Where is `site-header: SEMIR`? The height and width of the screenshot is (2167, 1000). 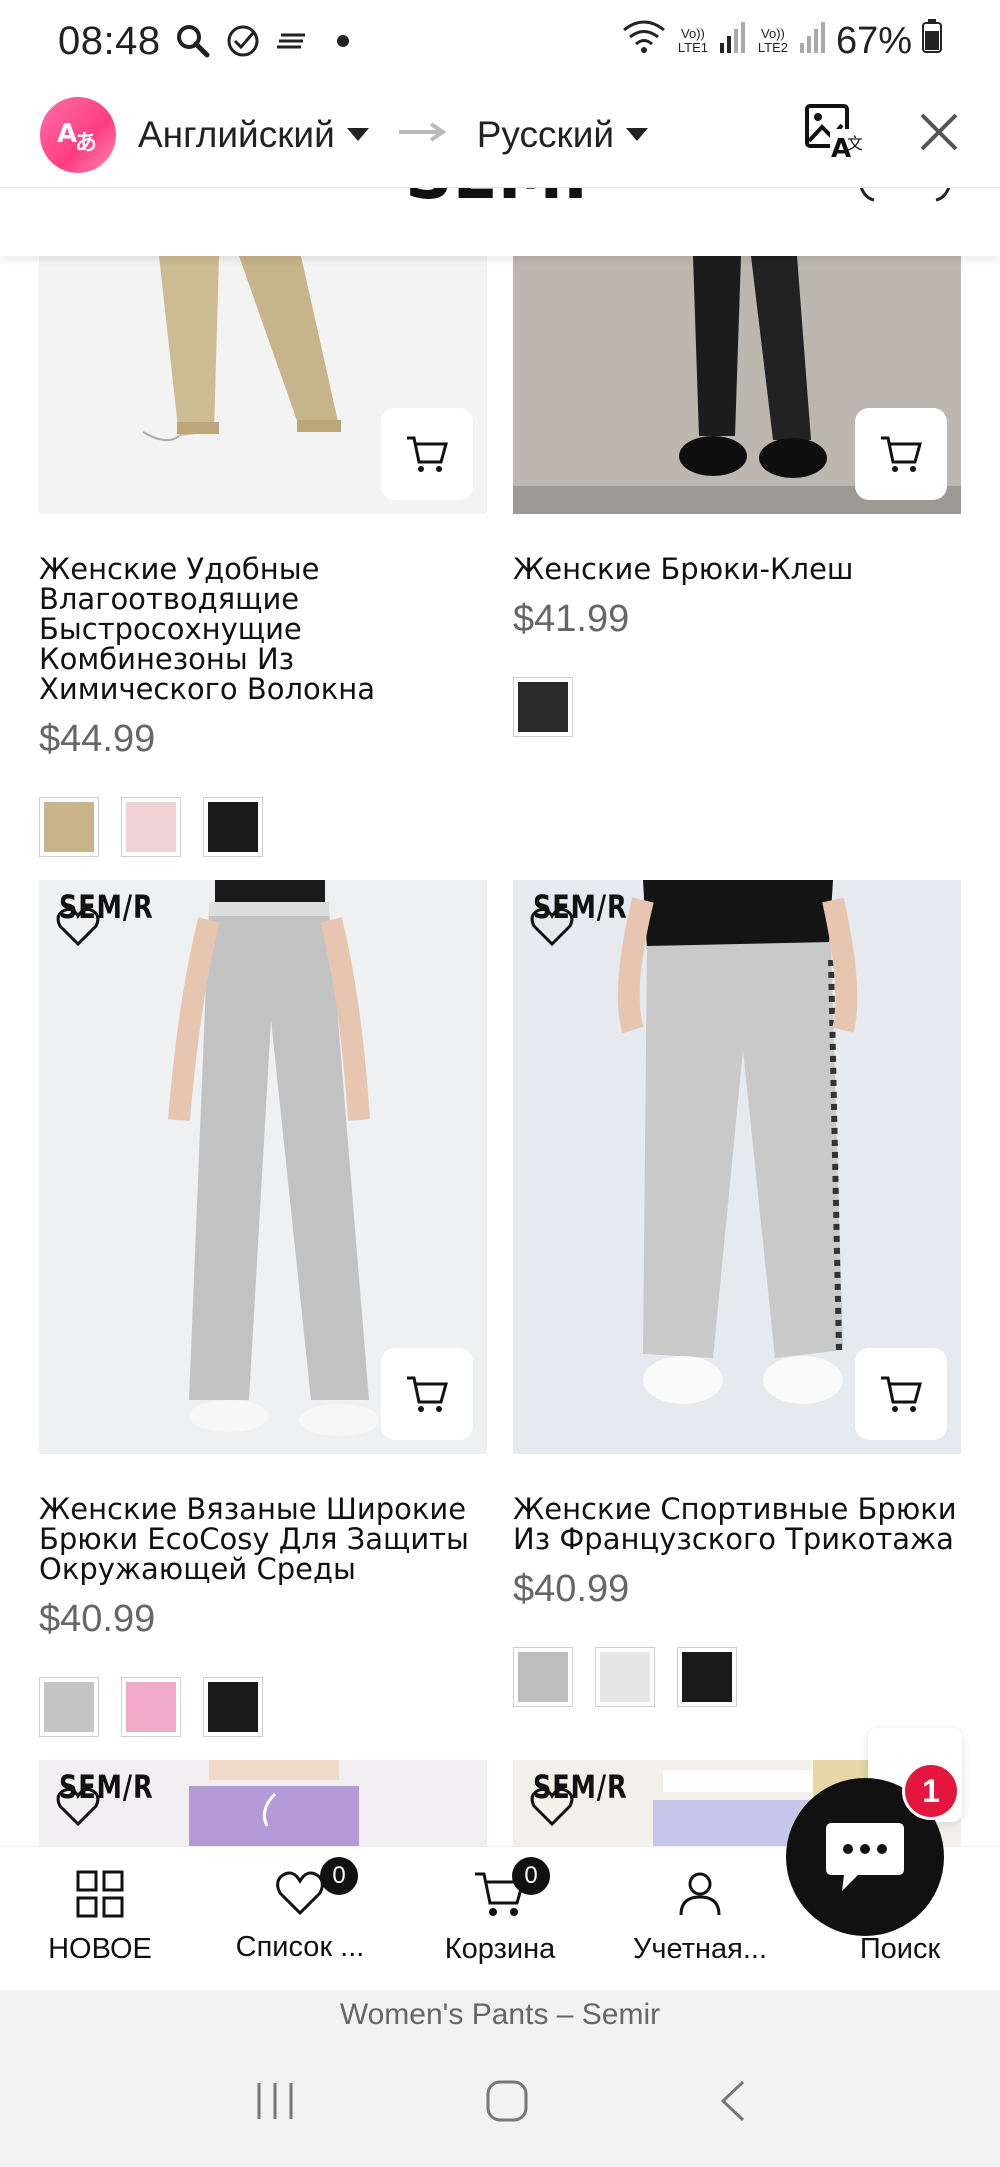
site-header: SEMIR is located at coordinates (500, 222).